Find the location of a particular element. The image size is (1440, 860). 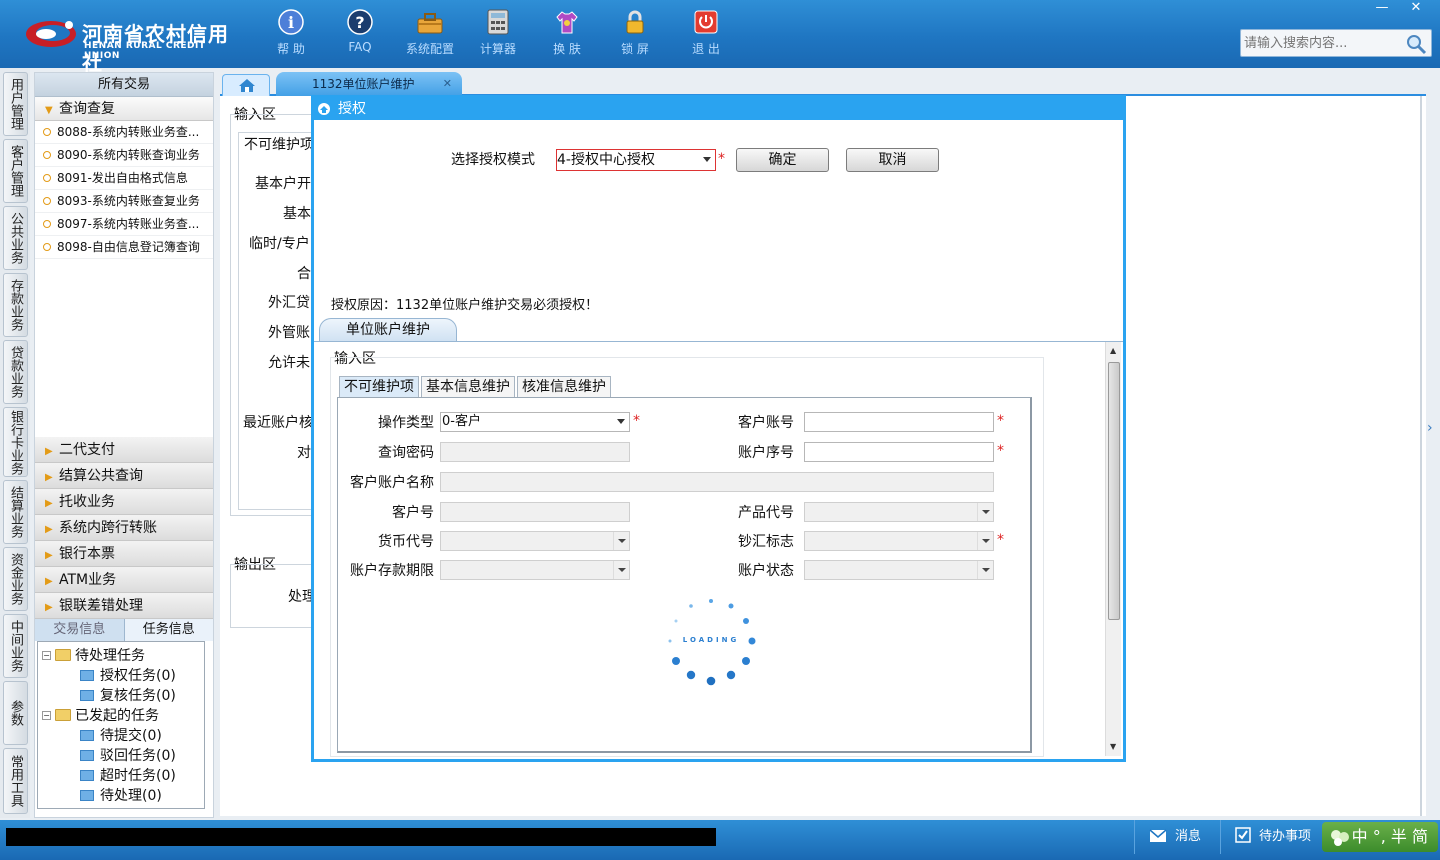

calculator-button: 计算器 is located at coordinates (498, 35).